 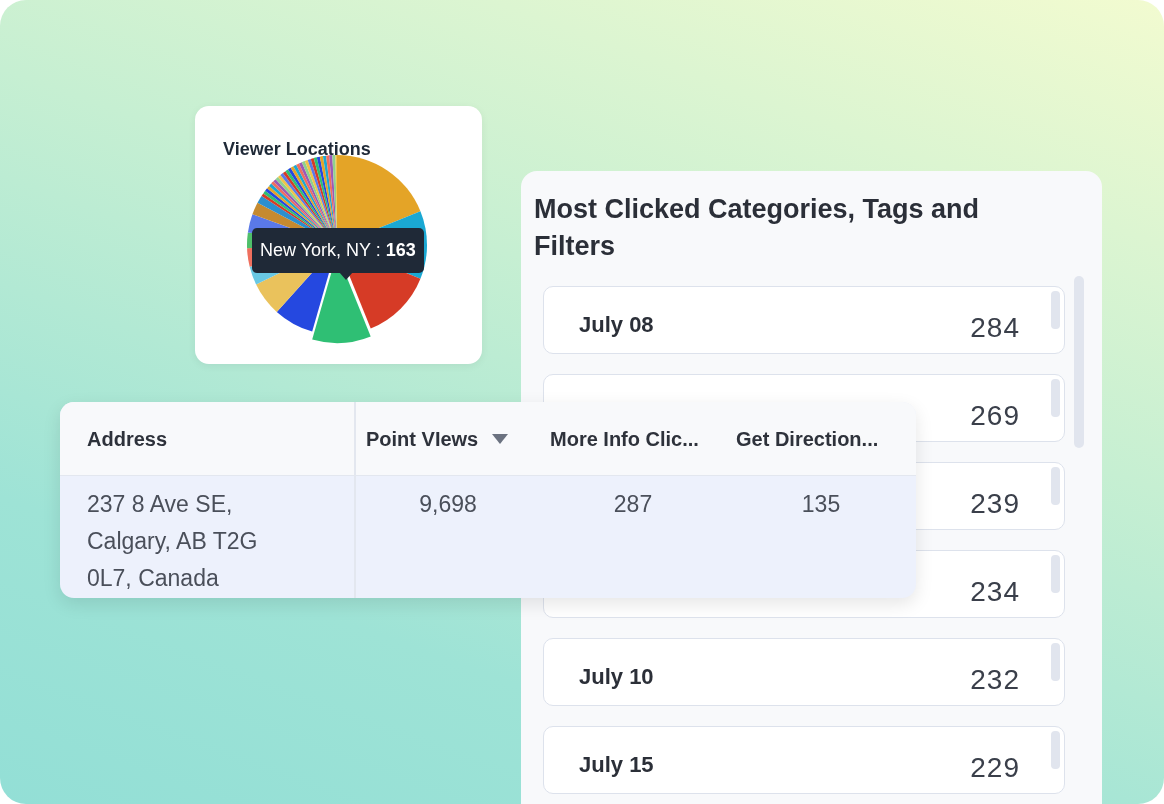 What do you see at coordinates (995, 680) in the screenshot?
I see `count-text: 232` at bounding box center [995, 680].